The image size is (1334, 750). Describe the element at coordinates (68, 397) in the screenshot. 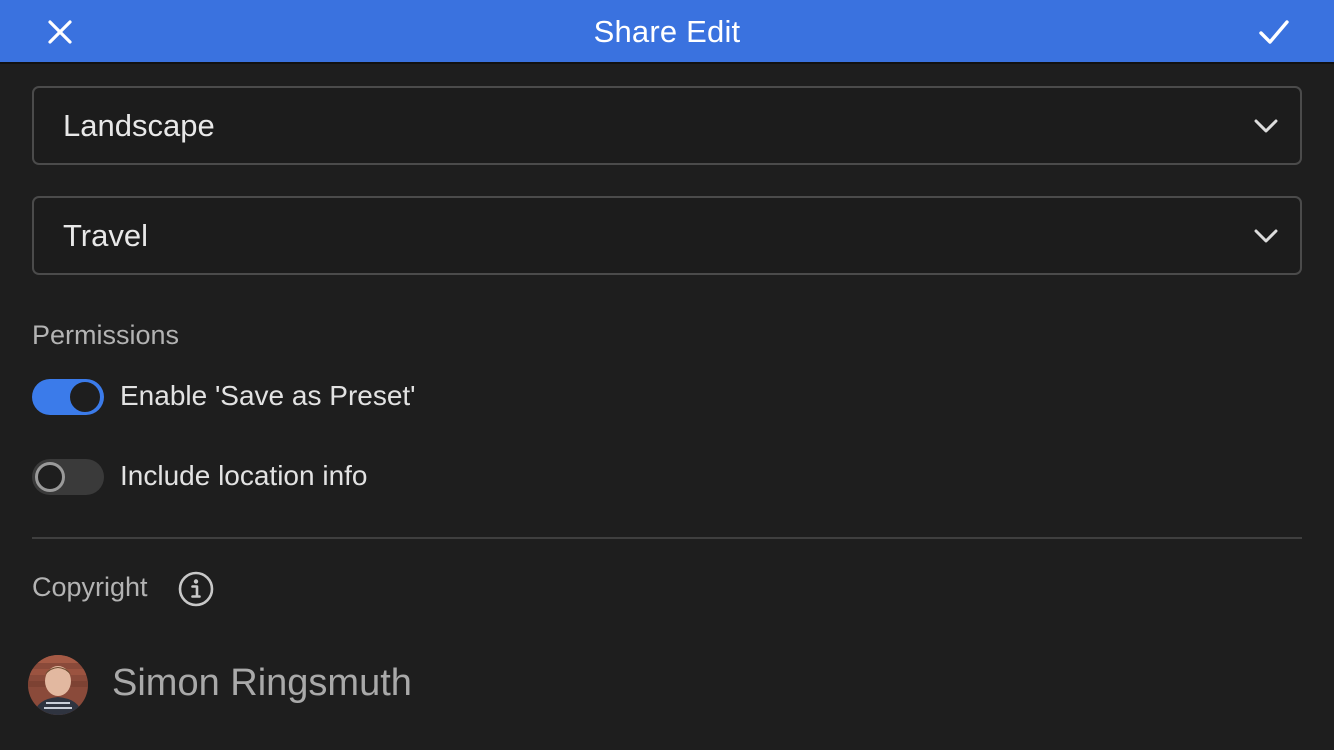

I see `save-as-preset-toggle` at that location.